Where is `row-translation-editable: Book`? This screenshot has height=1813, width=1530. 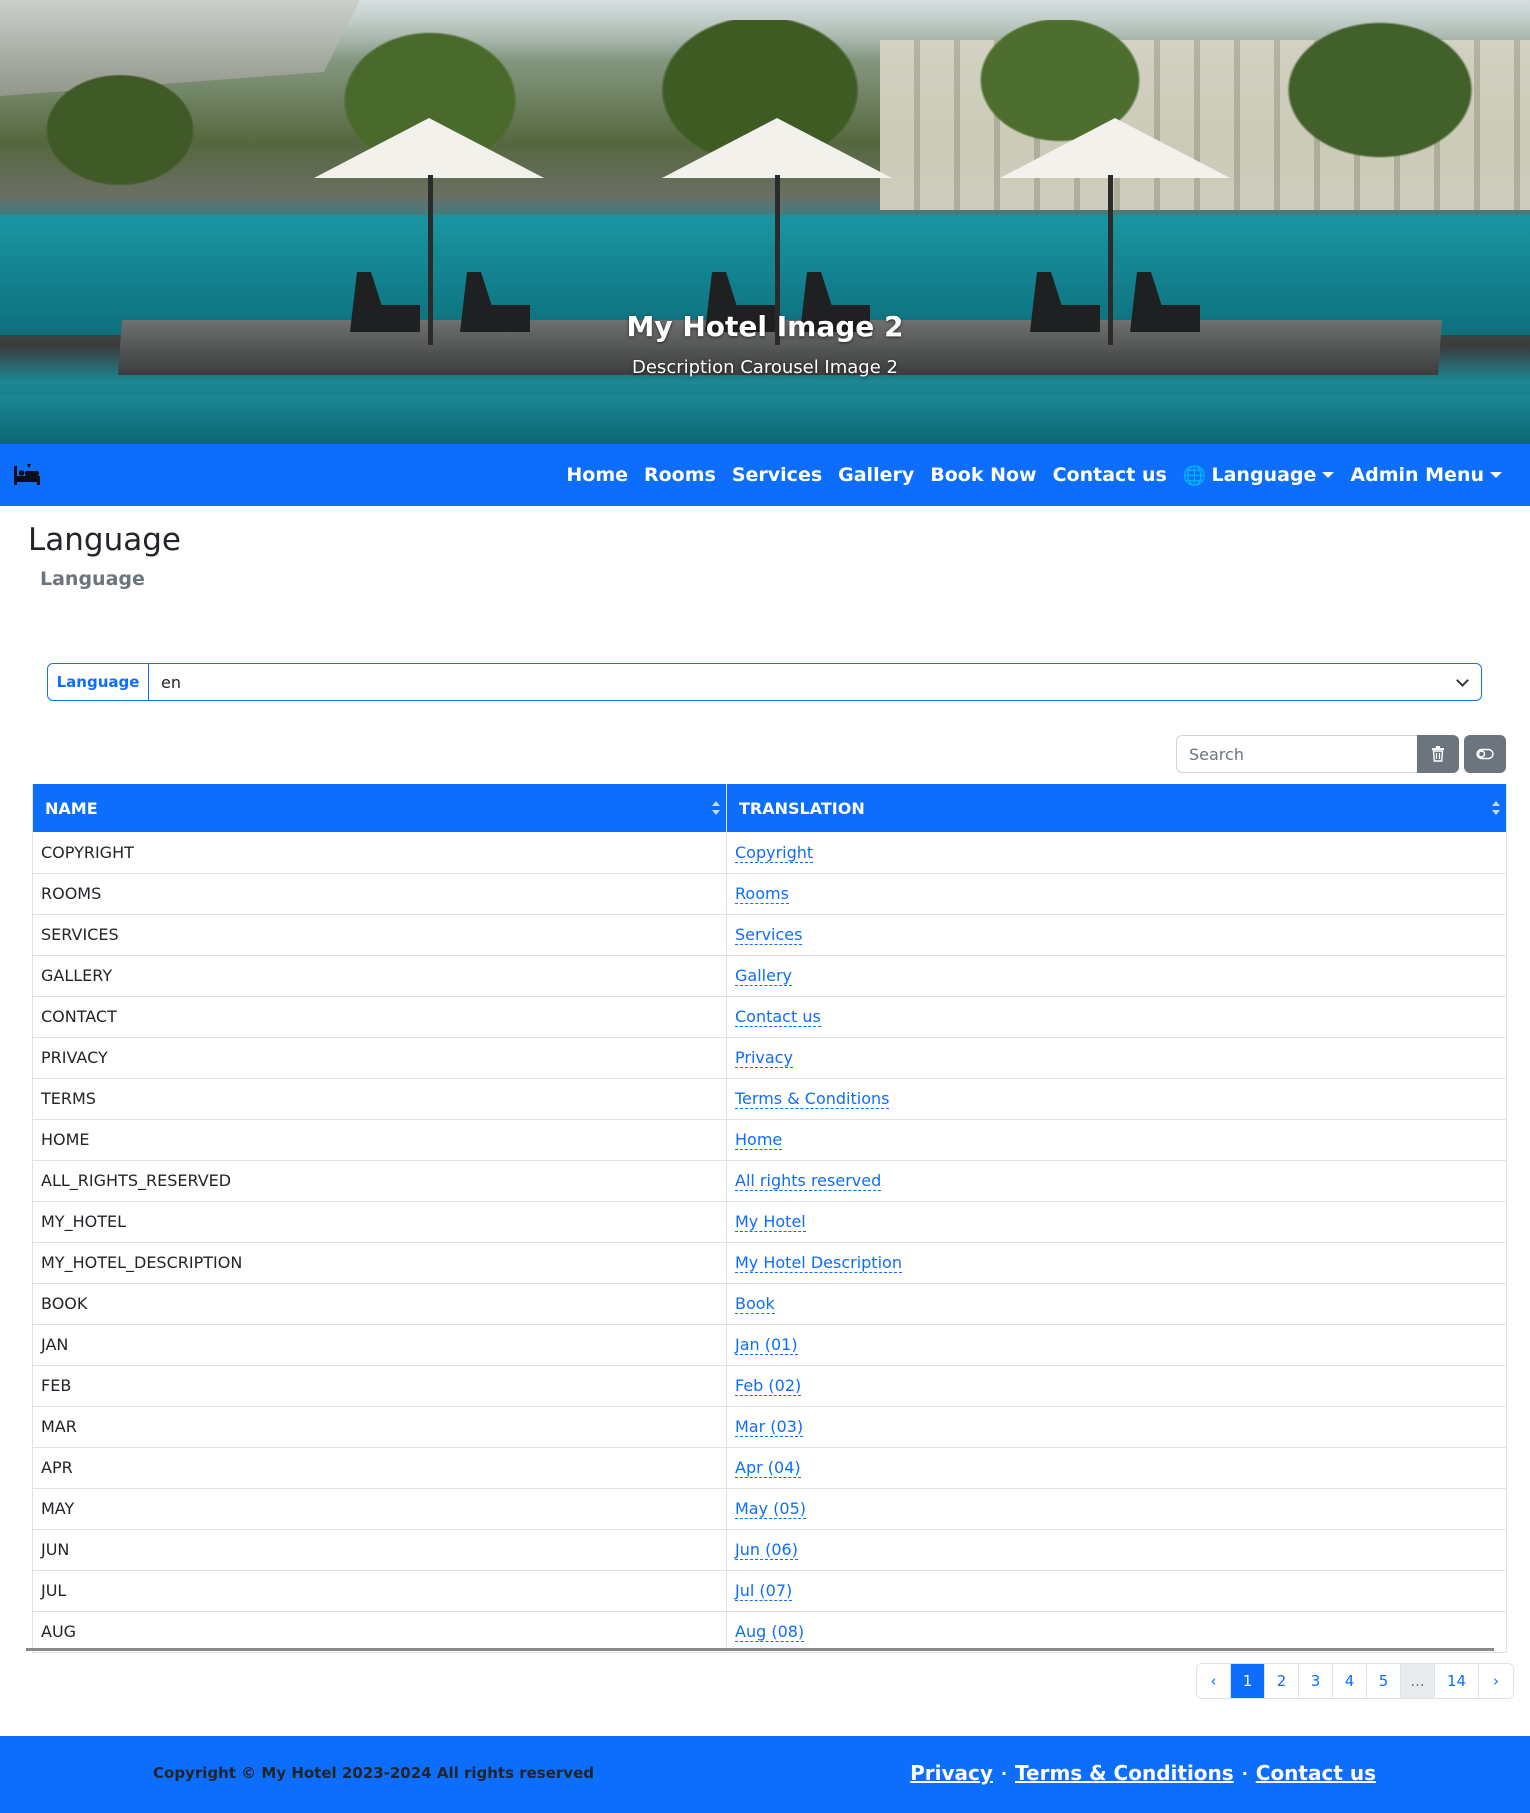
row-translation-editable: Book is located at coordinates (755, 1304).